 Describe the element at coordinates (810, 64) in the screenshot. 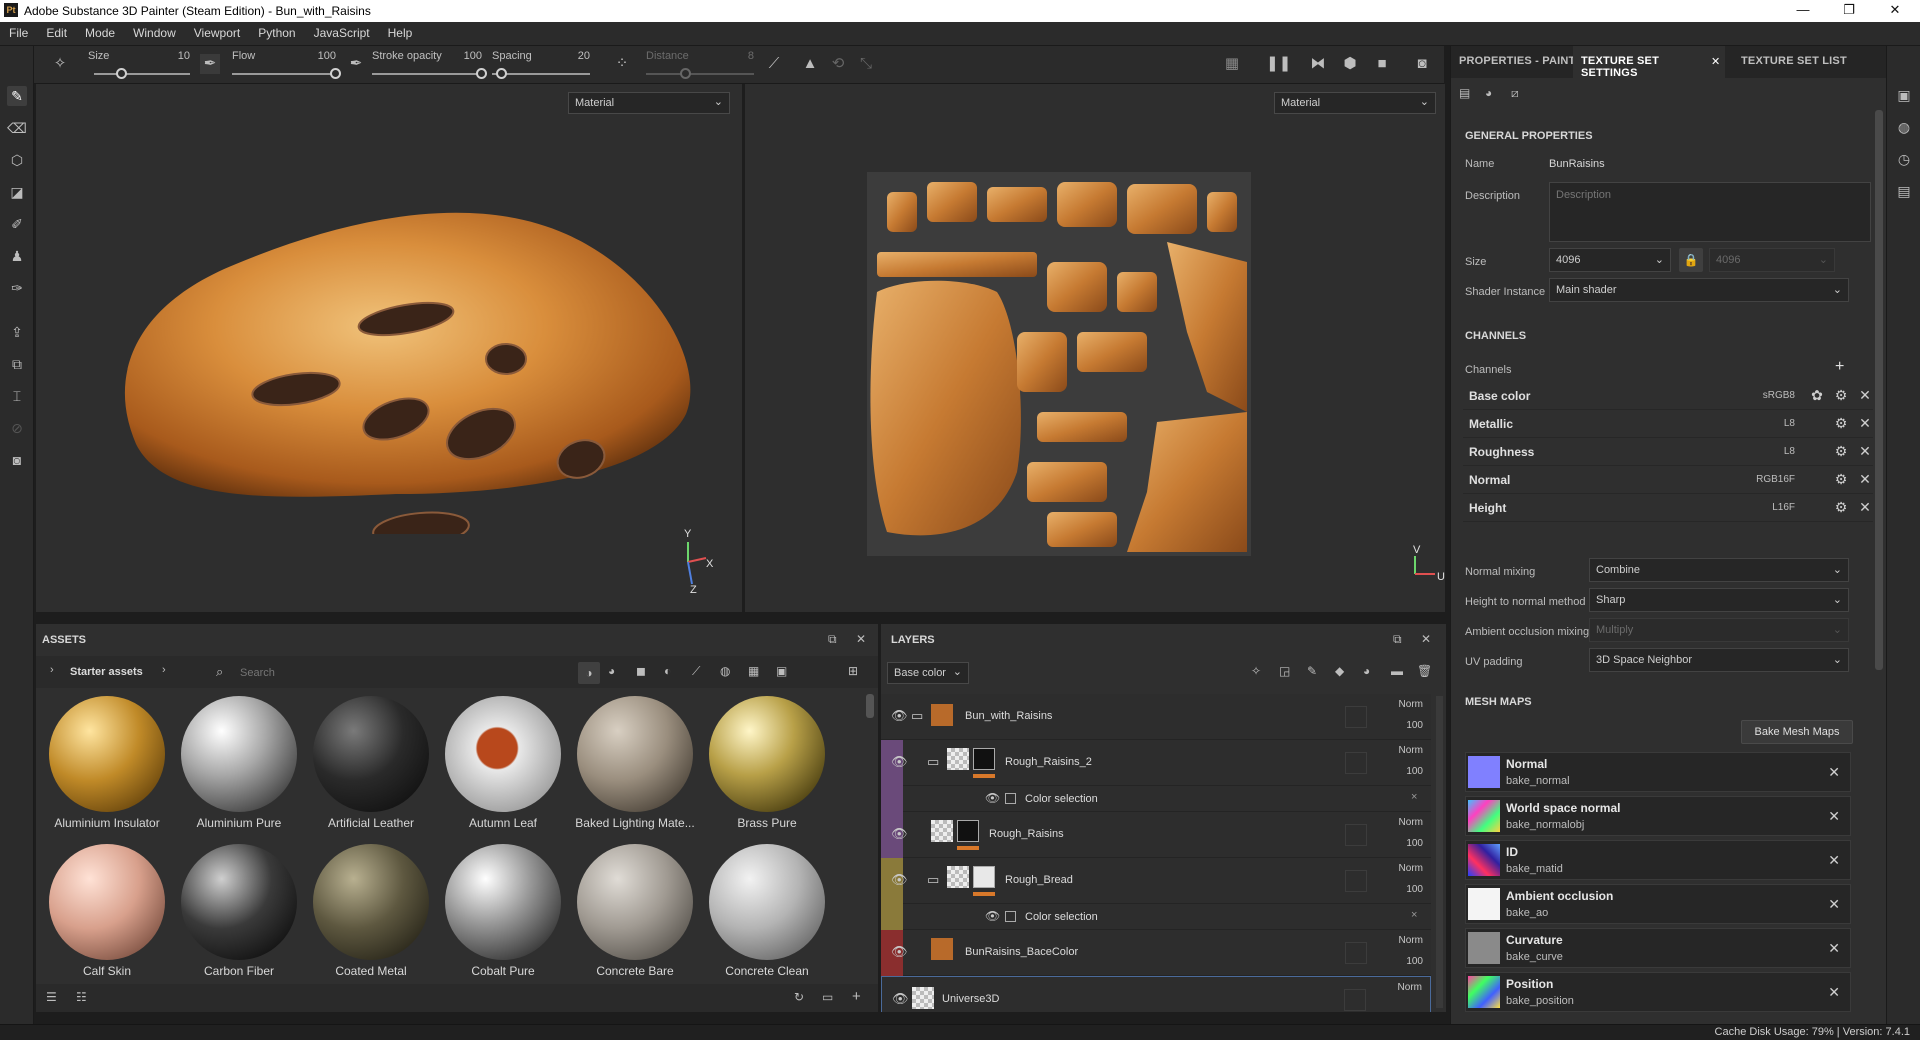

I see `symmetry-icon: ▲` at that location.